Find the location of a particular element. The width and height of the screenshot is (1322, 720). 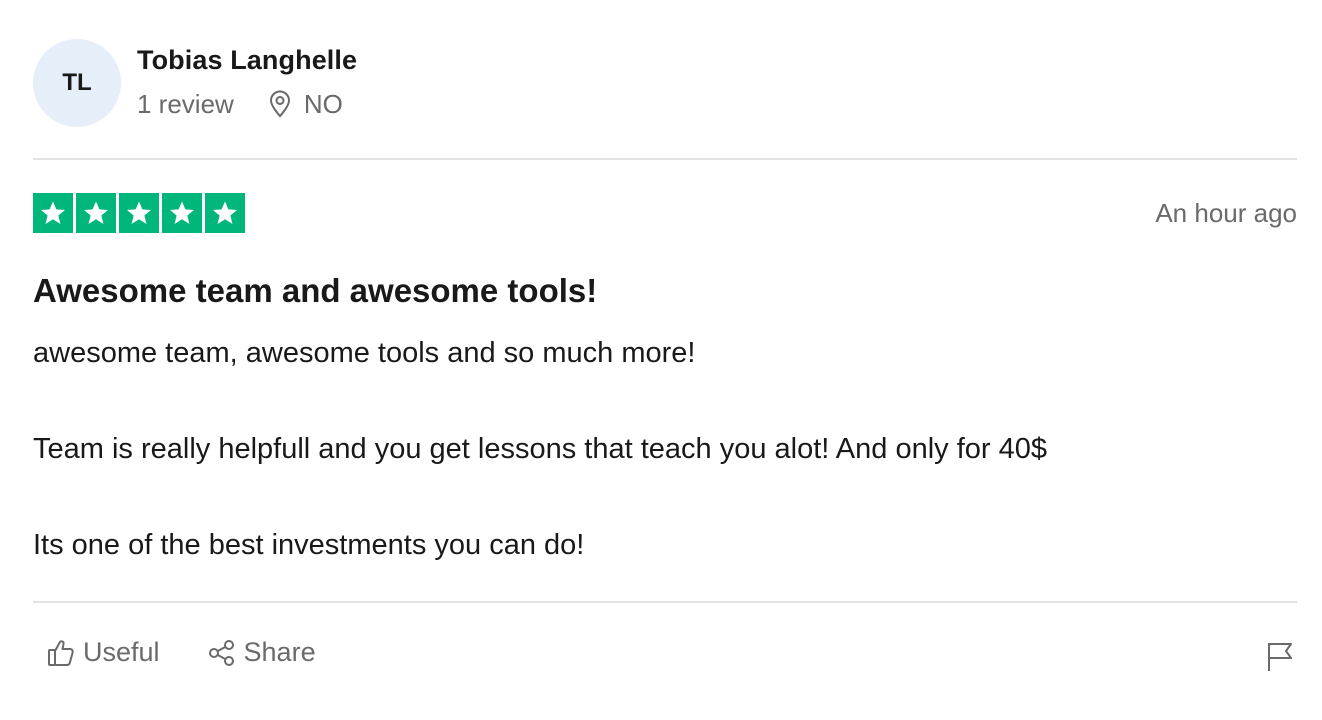

share-icon is located at coordinates (221, 652).